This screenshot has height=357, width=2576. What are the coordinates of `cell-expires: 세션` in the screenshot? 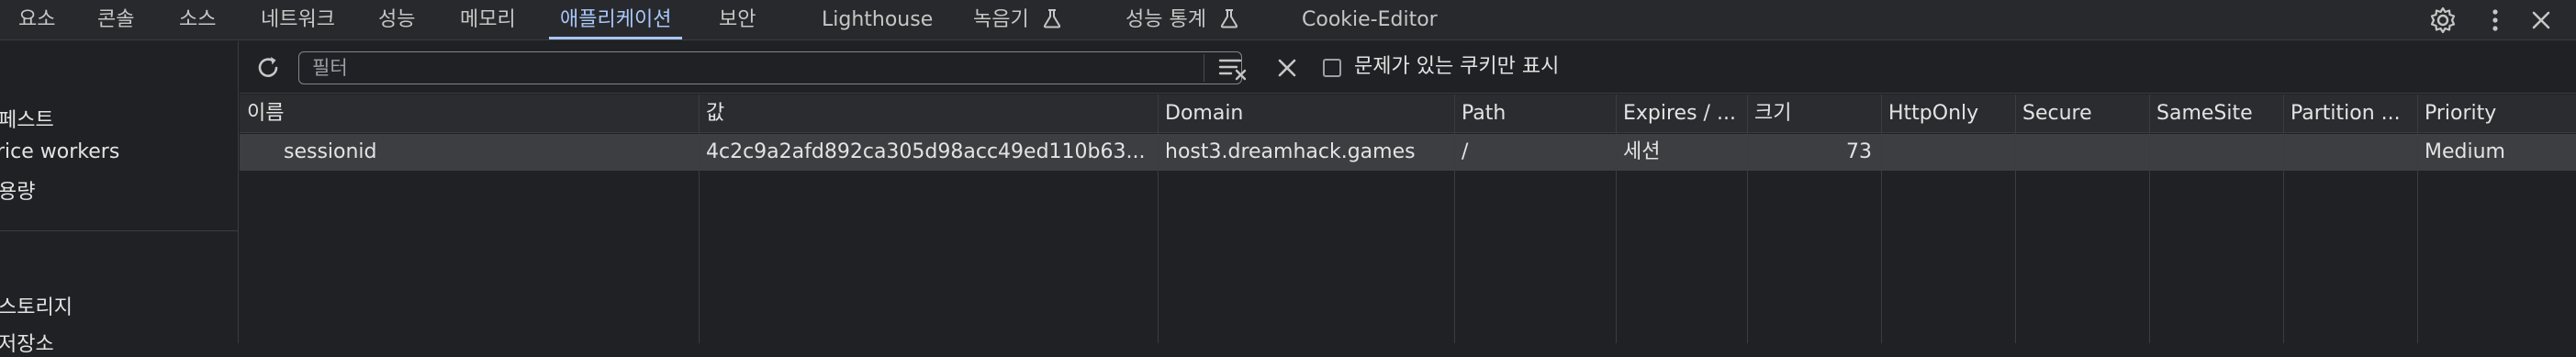 It's located at (1642, 151).